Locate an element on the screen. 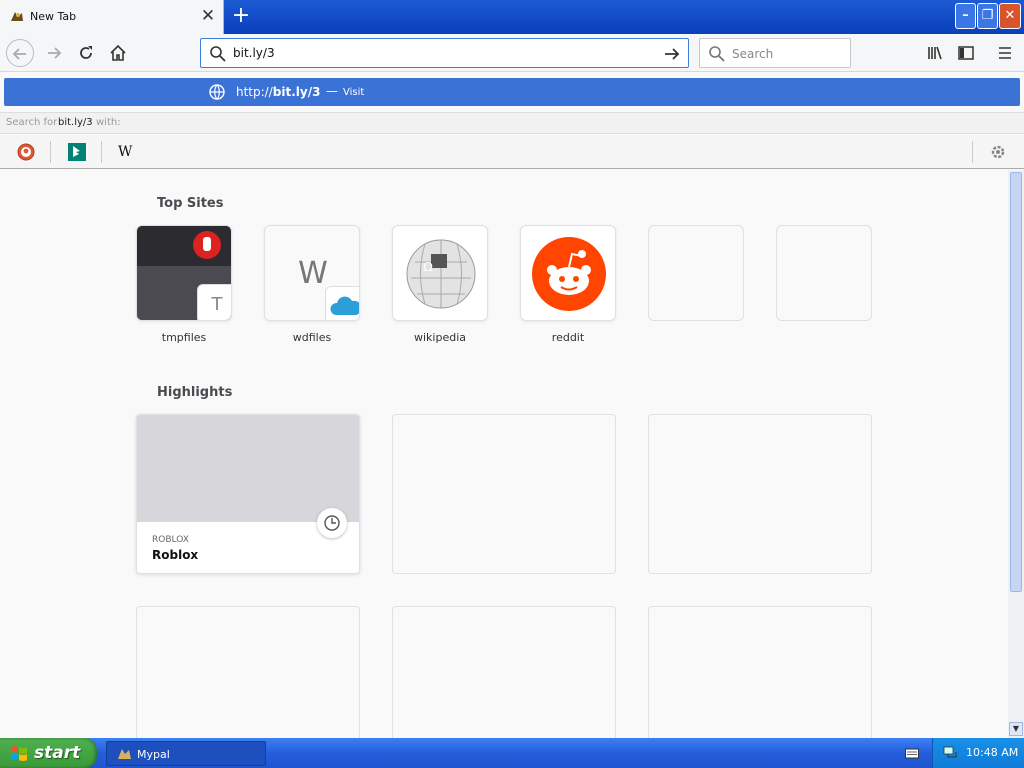 Image resolution: width=1024 pixels, height=768 pixels. search-for-row: Search for bit.ly/3 with: is located at coordinates (512, 123).